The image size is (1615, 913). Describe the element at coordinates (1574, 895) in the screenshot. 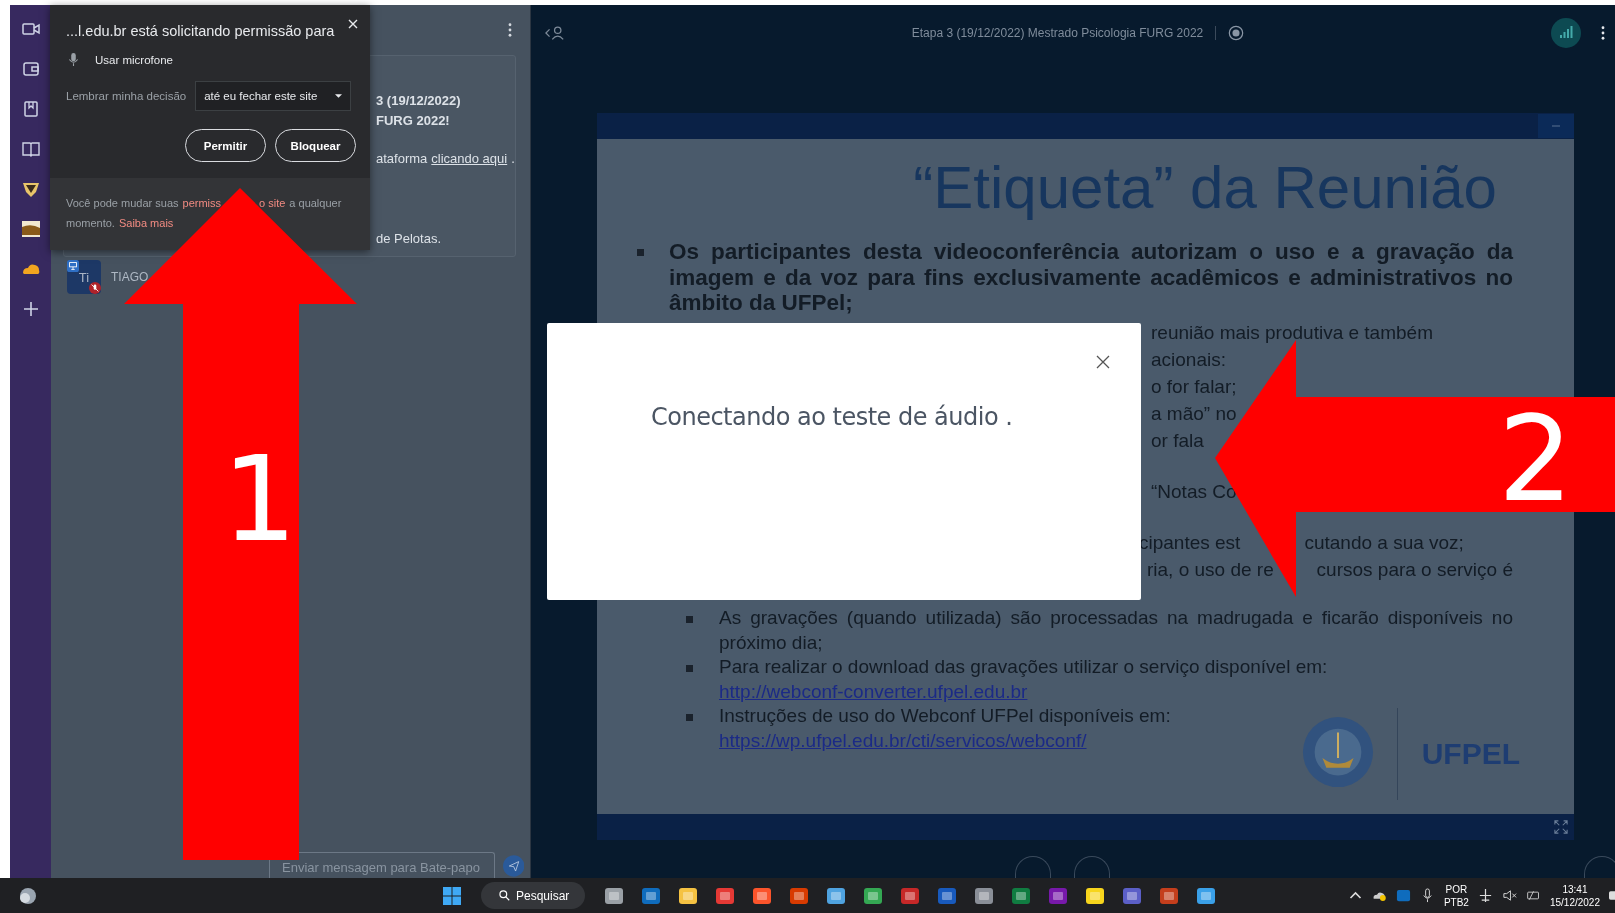

I see `clock: 13:41 15/12/2022` at that location.